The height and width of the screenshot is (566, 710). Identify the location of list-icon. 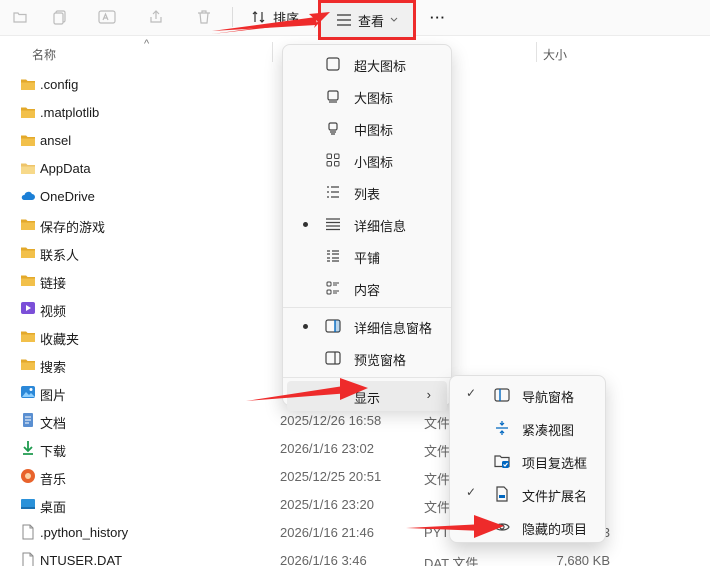
(333, 192).